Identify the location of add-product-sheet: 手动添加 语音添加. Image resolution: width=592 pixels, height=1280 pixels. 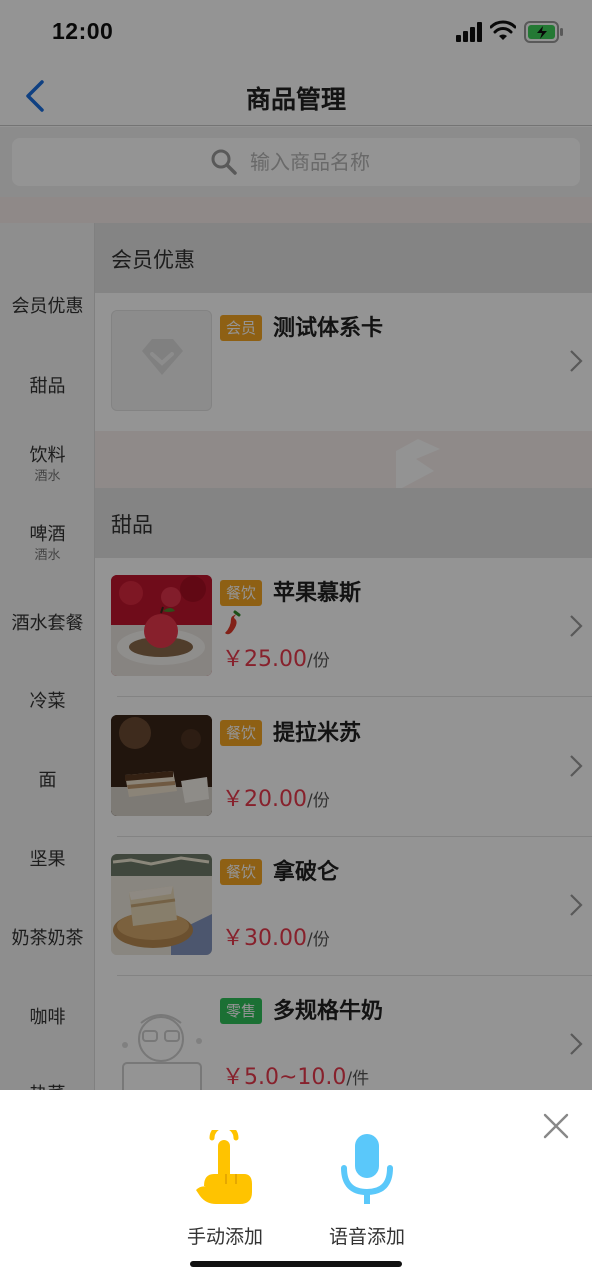
(296, 1185).